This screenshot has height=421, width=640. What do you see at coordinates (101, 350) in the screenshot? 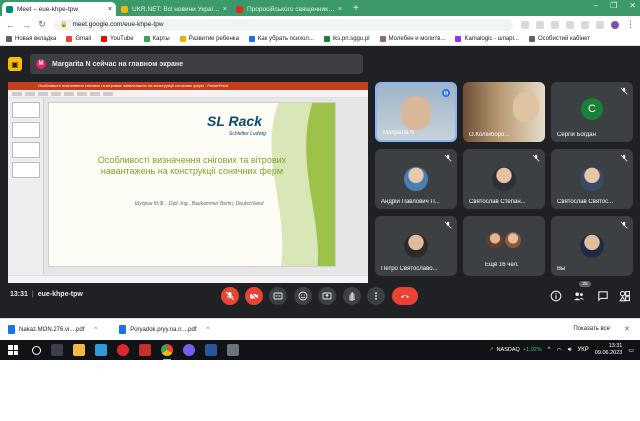
I see `media-player-icon` at bounding box center [101, 350].